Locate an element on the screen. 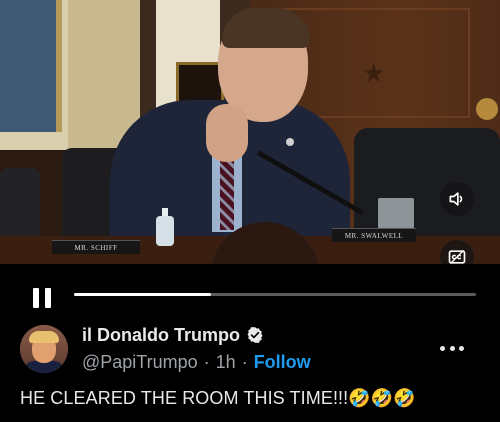  lapel-pin is located at coordinates (290, 142).